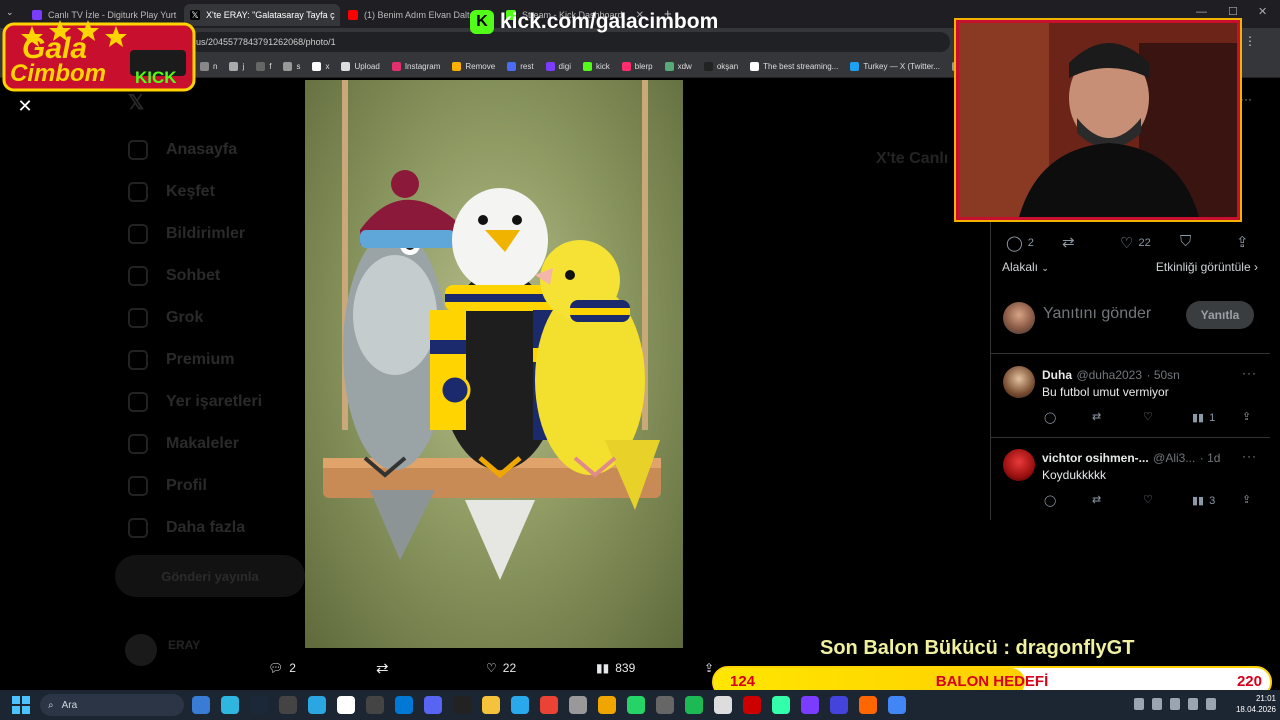 The height and width of the screenshot is (720, 1280). What do you see at coordinates (1020, 243) in the screenshot?
I see `panel-reply-button: ◯ 2` at bounding box center [1020, 243].